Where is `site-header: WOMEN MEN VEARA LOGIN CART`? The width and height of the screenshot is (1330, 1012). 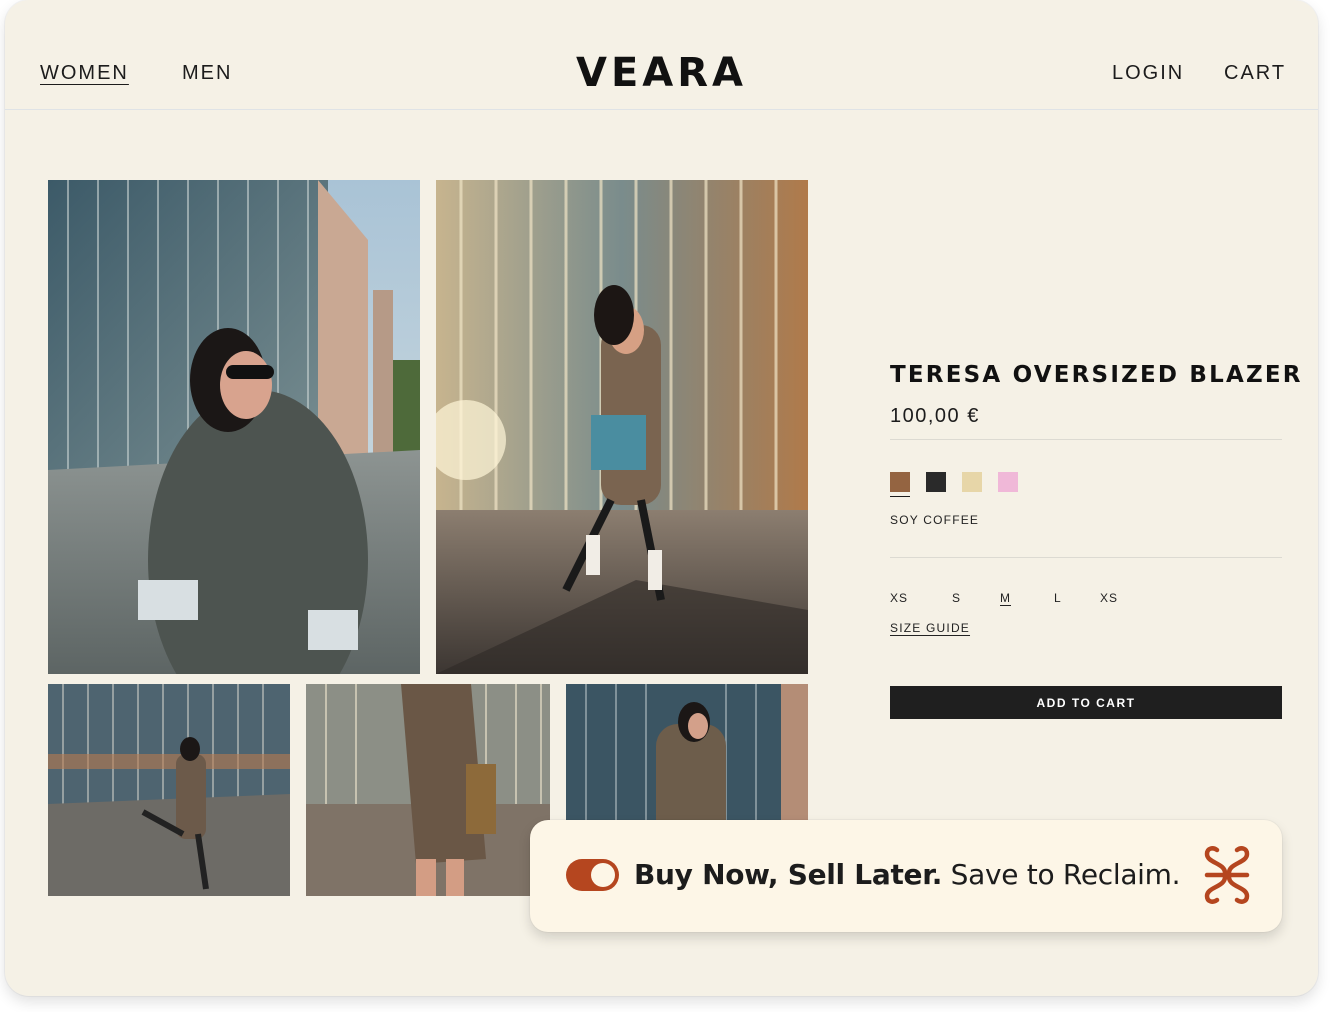
site-header: WOMEN MEN VEARA LOGIN CART is located at coordinates (661, 55).